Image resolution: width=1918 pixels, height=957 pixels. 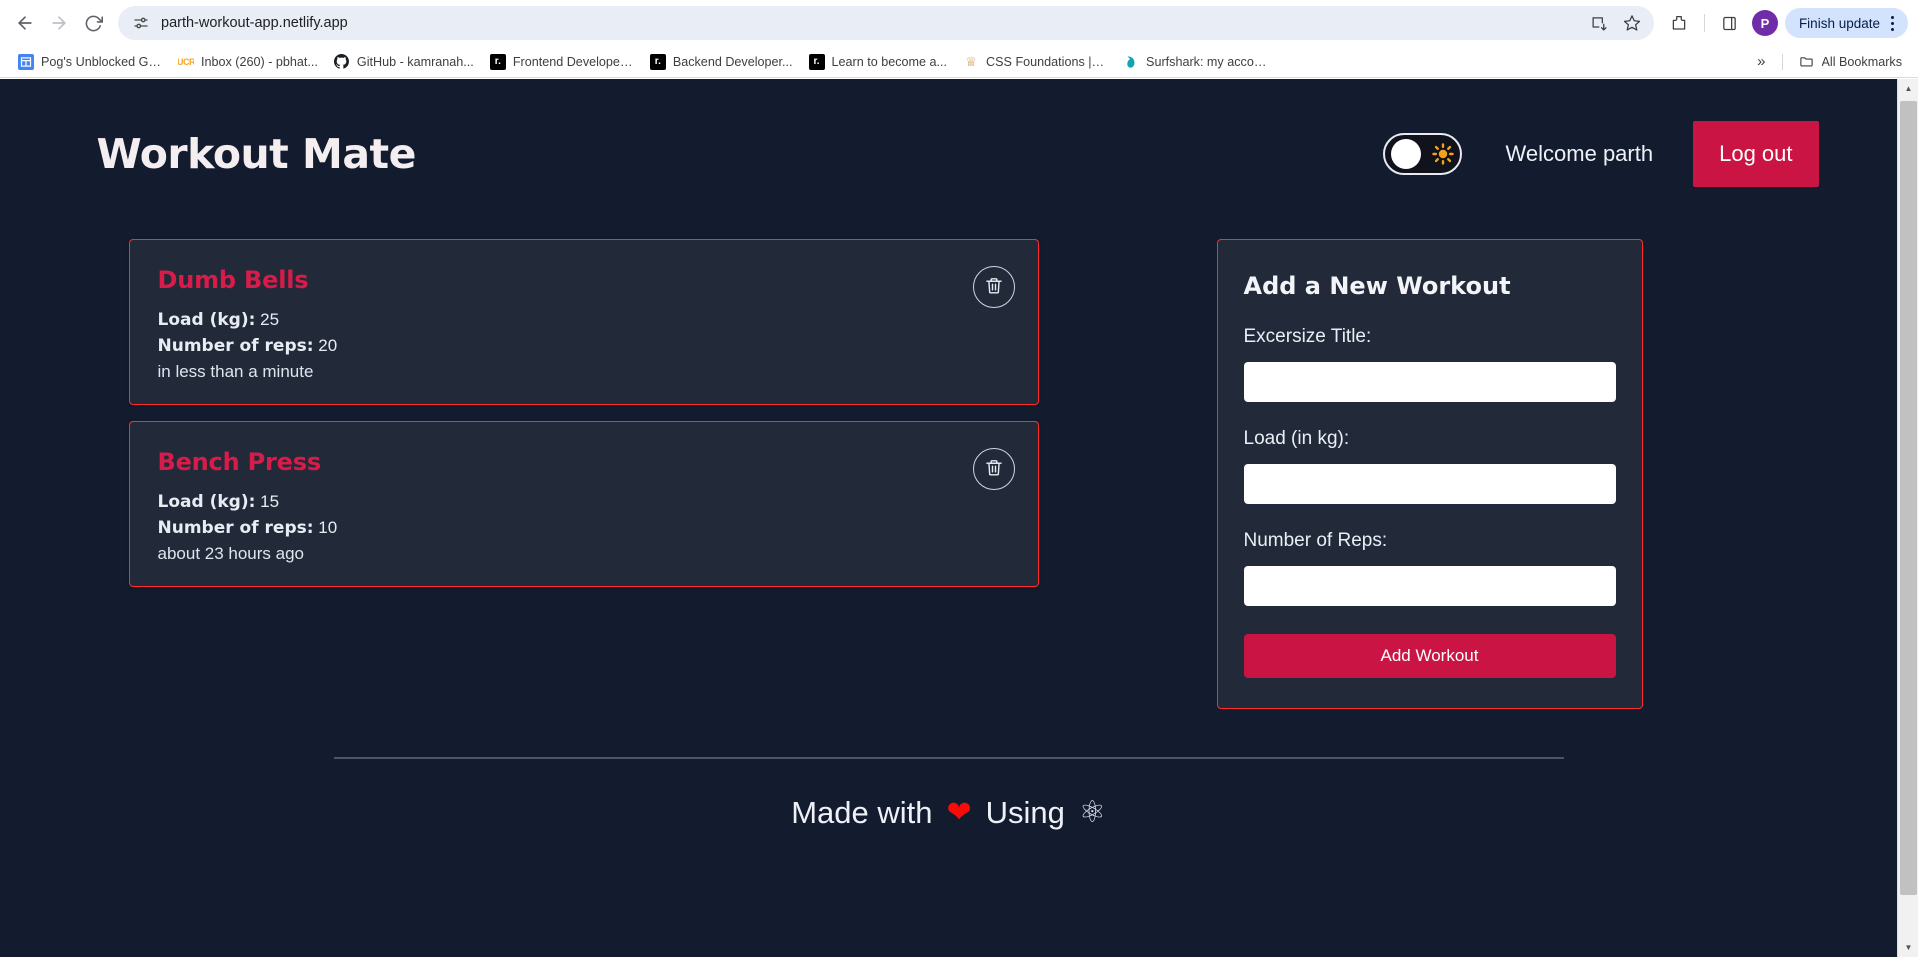 I want to click on bookmarks-divider, so click(x=1782, y=61).